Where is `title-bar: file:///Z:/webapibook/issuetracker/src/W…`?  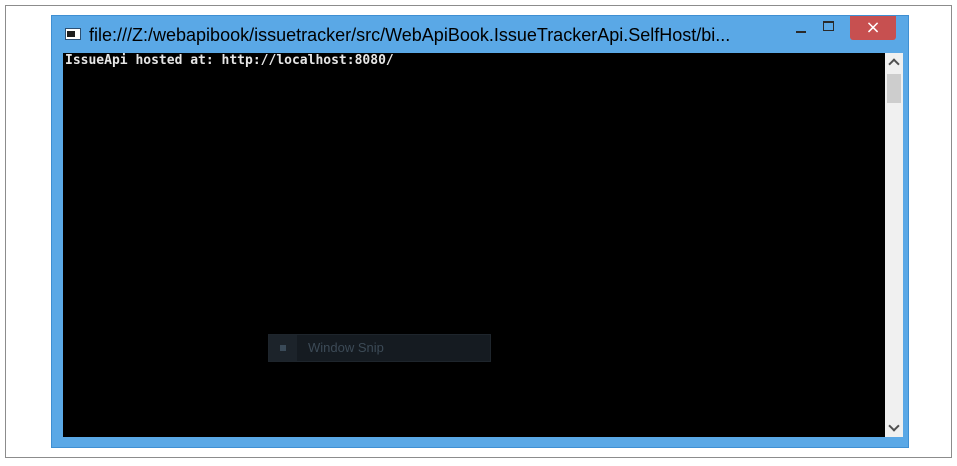 title-bar: file:///Z:/webapibook/issuetracker/src/W… is located at coordinates (480, 34).